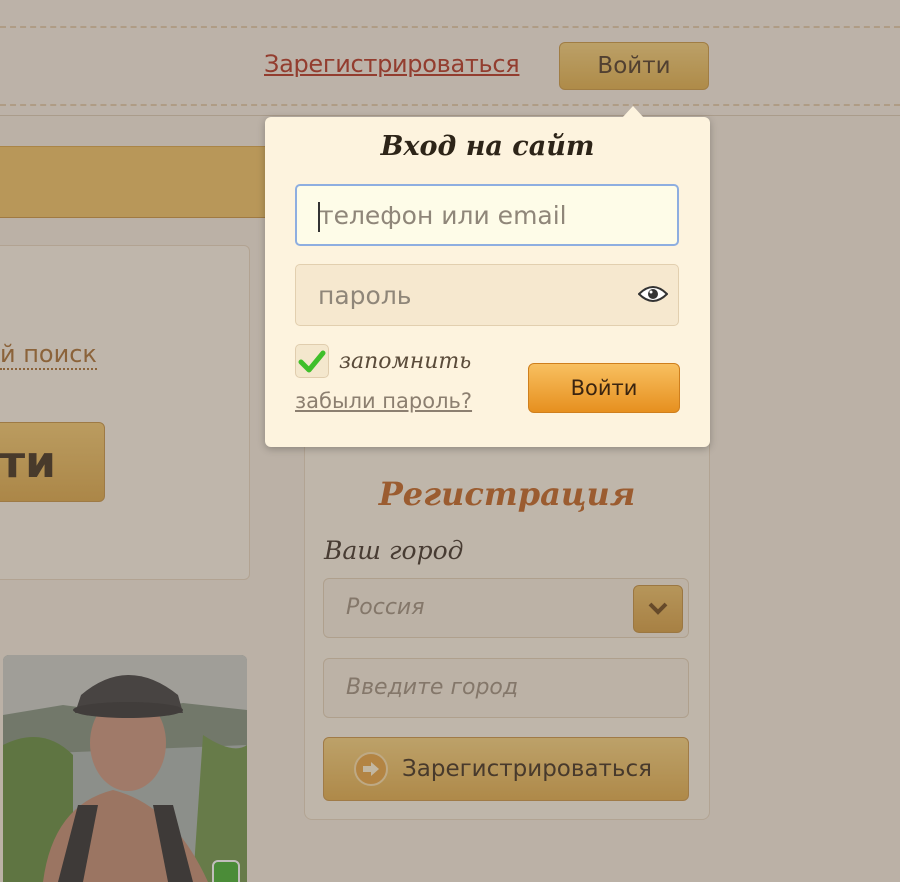 This screenshot has height=882, width=900. What do you see at coordinates (383, 401) in the screenshot?
I see `forgot-password-link: забыли пароль?` at bounding box center [383, 401].